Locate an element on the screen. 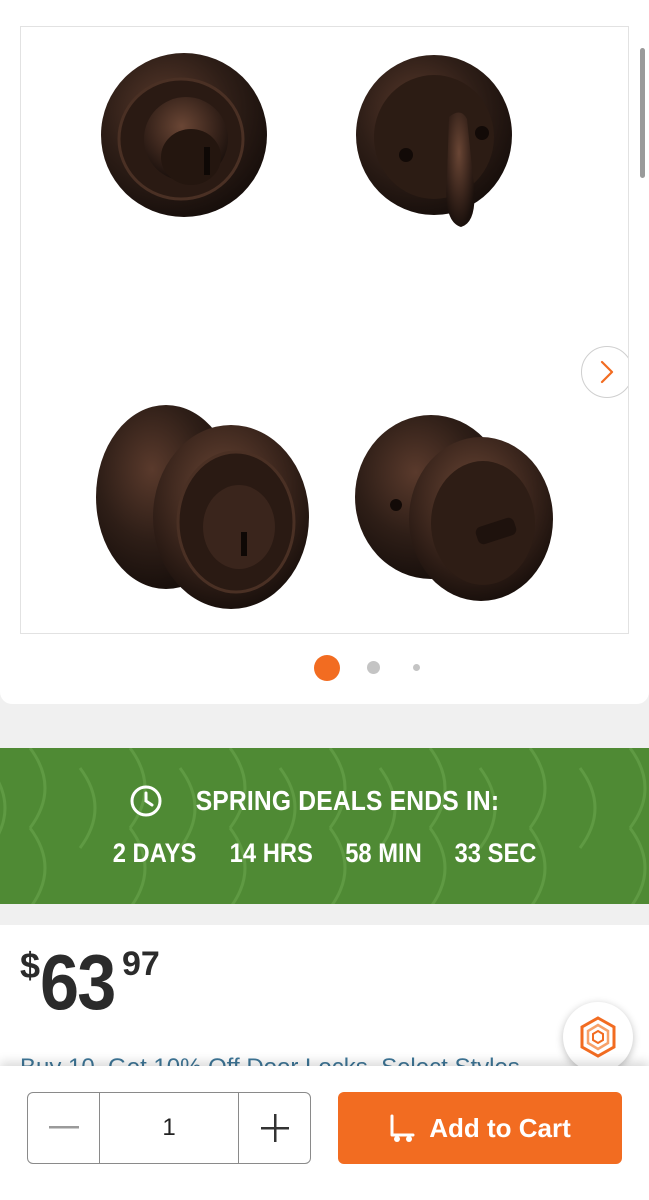 The width and height of the screenshot is (649, 1200). bottom-action-bar: 1 Add to Cart is located at coordinates (324, 1133).